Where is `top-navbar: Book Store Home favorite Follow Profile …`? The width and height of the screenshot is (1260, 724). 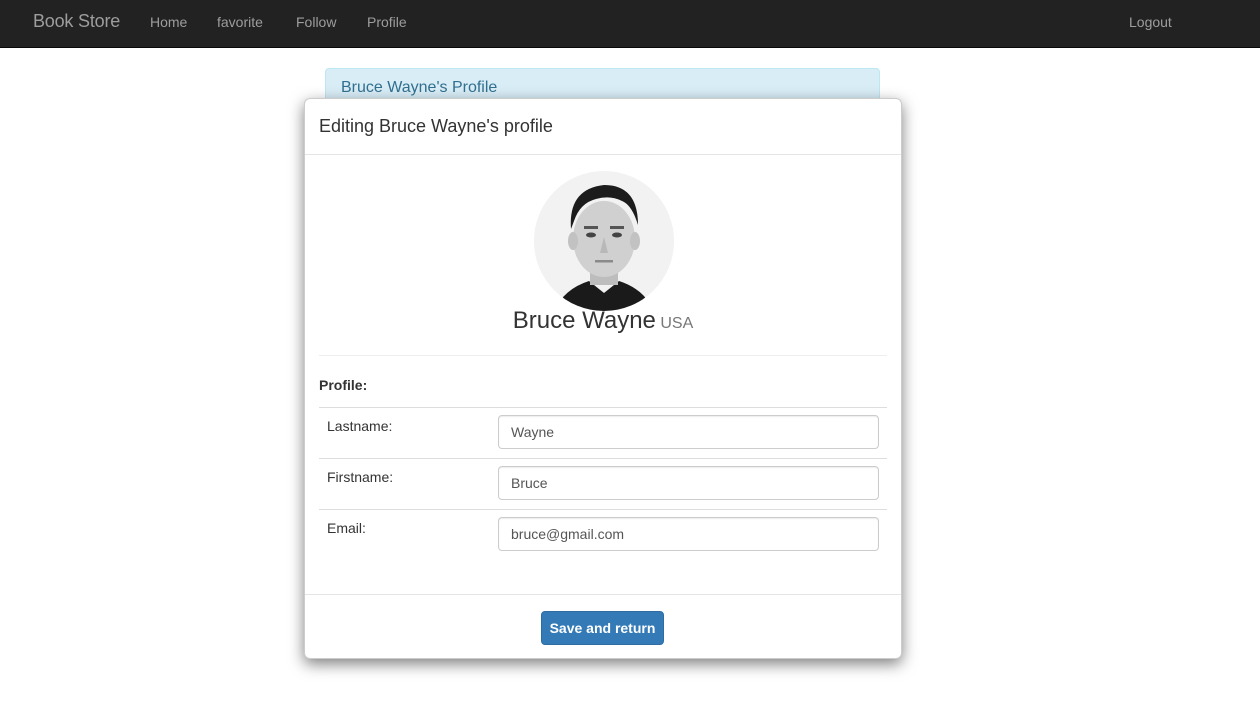 top-navbar: Book Store Home favorite Follow Profile … is located at coordinates (630, 24).